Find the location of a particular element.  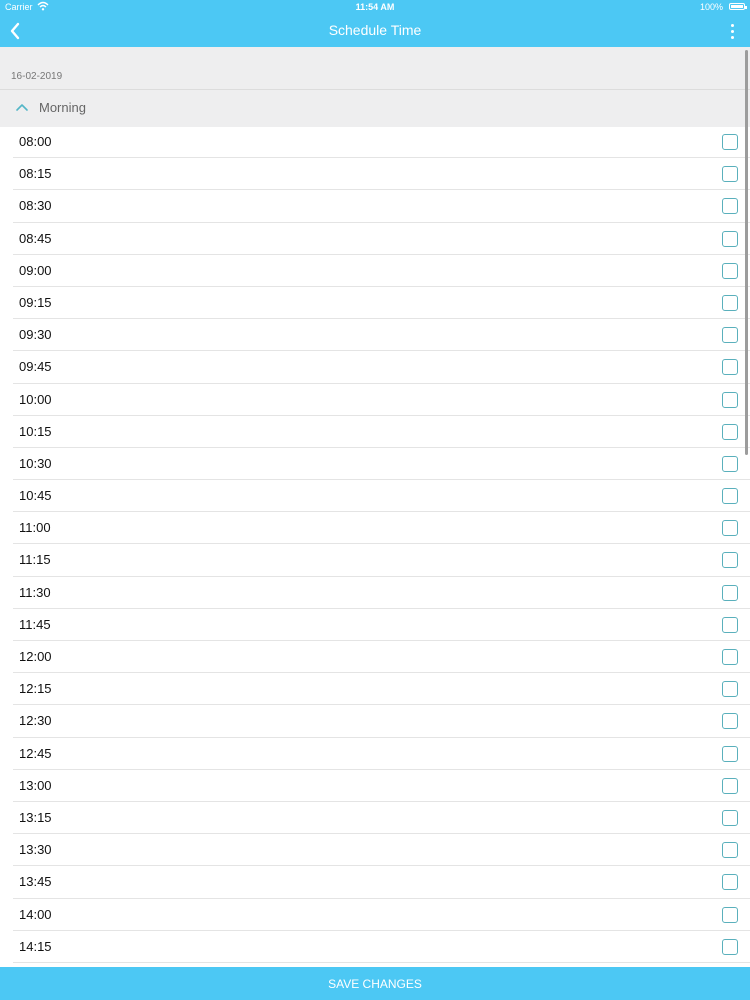

time-slot-label: 12:15 is located at coordinates (35, 689).